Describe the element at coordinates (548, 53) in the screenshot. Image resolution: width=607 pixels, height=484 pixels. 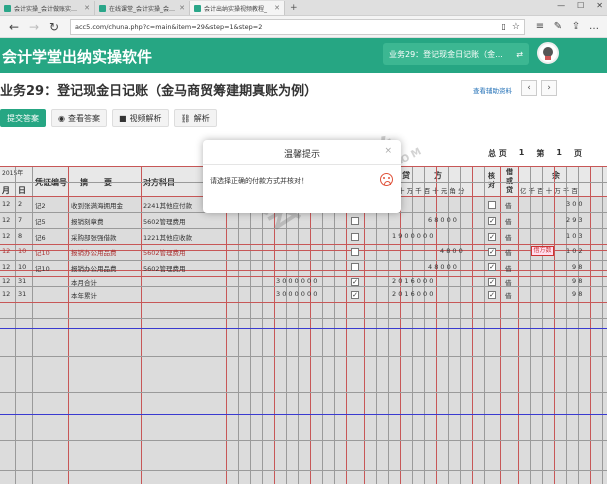
I see `avatar` at that location.